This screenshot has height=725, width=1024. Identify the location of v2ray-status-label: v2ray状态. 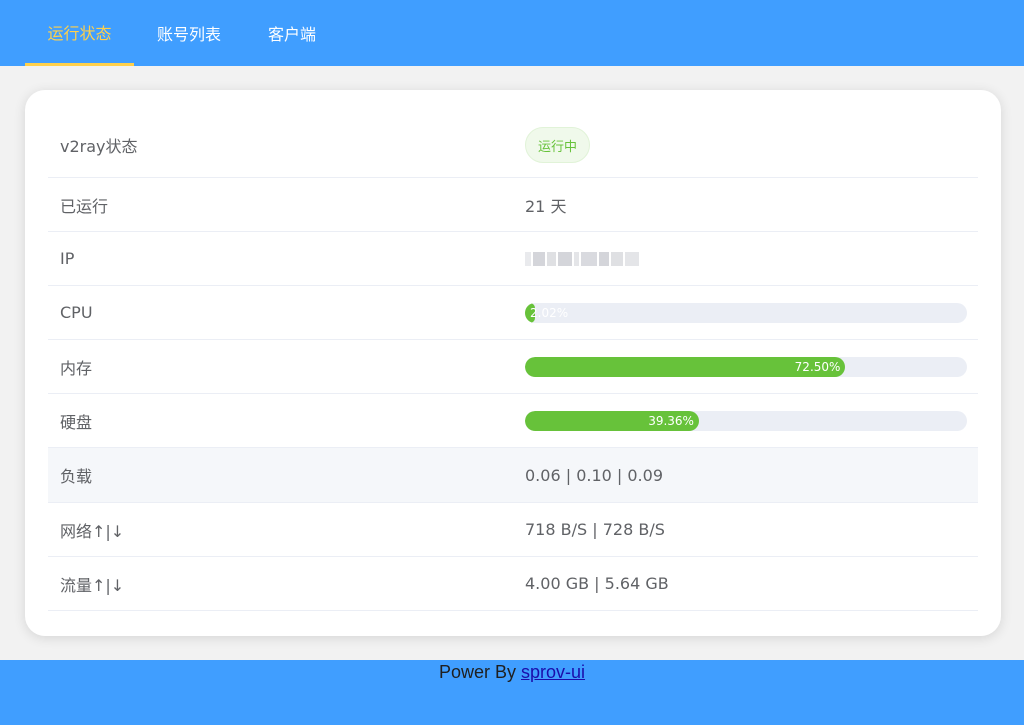
(99, 146).